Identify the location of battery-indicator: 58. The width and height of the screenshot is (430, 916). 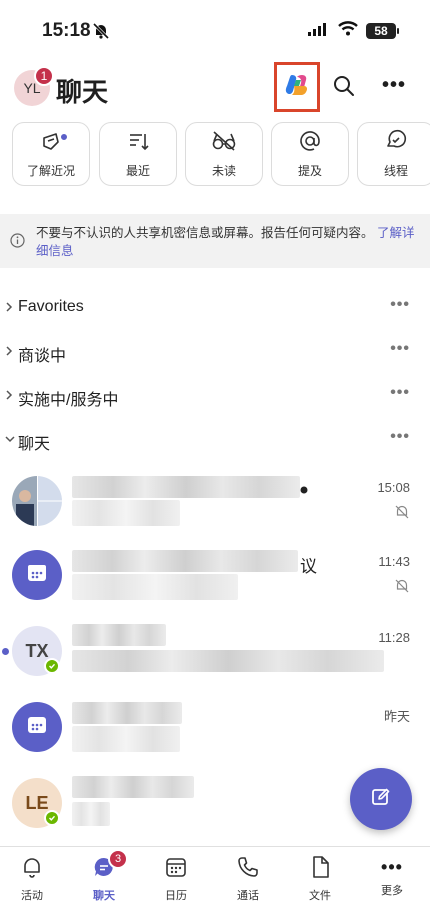
(382, 31).